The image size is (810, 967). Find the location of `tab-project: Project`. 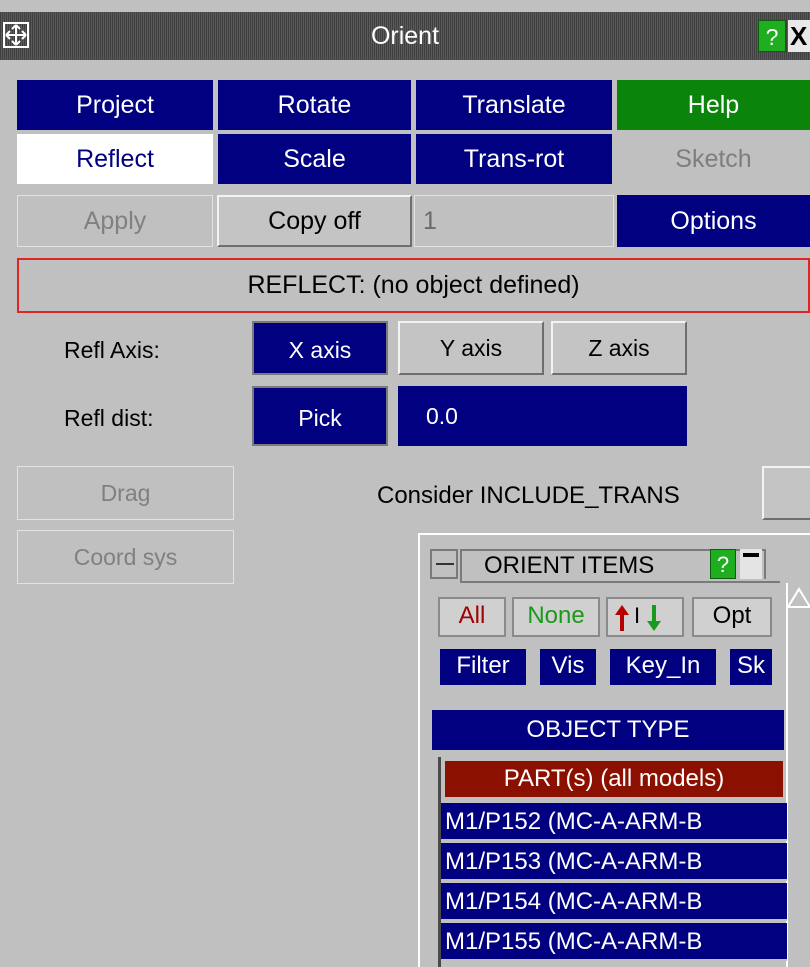

tab-project: Project is located at coordinates (115, 105).